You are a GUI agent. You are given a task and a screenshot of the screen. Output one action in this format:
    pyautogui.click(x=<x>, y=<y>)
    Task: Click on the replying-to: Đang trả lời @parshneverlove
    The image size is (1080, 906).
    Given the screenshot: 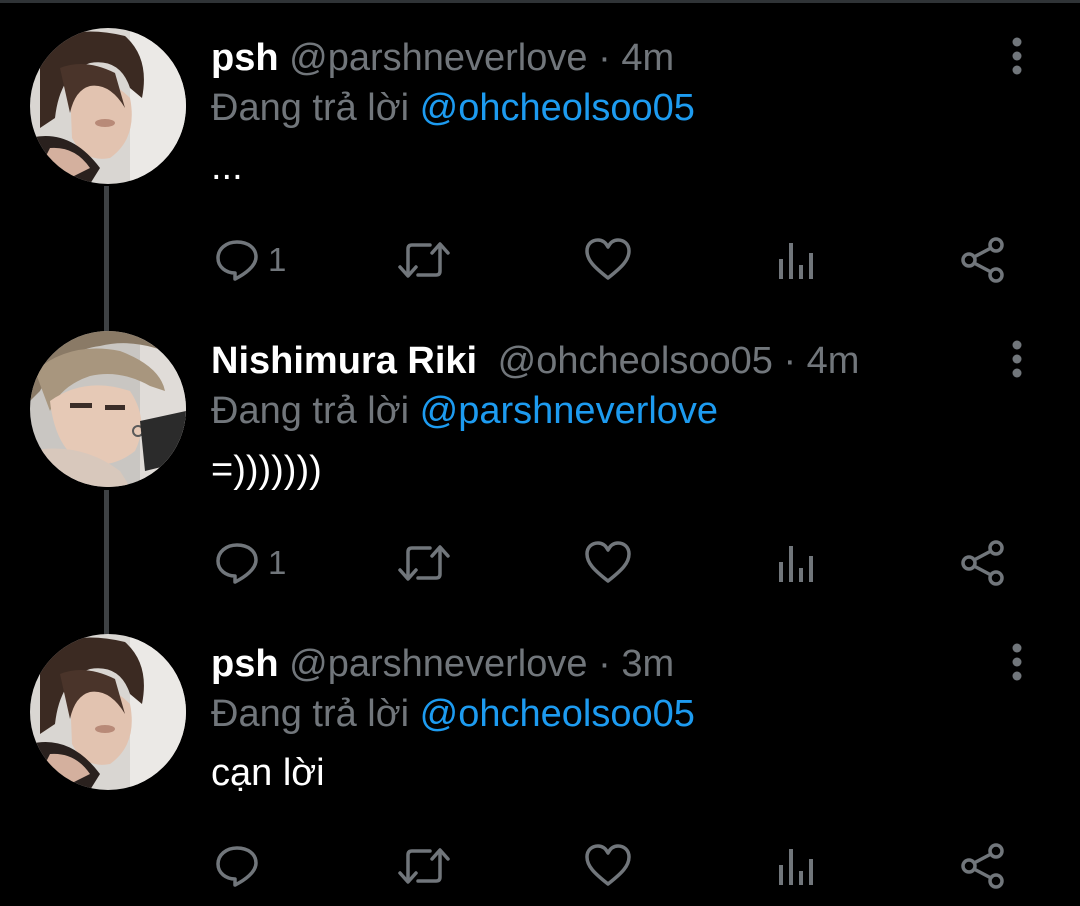 What is the action you would take?
    pyautogui.click(x=464, y=411)
    